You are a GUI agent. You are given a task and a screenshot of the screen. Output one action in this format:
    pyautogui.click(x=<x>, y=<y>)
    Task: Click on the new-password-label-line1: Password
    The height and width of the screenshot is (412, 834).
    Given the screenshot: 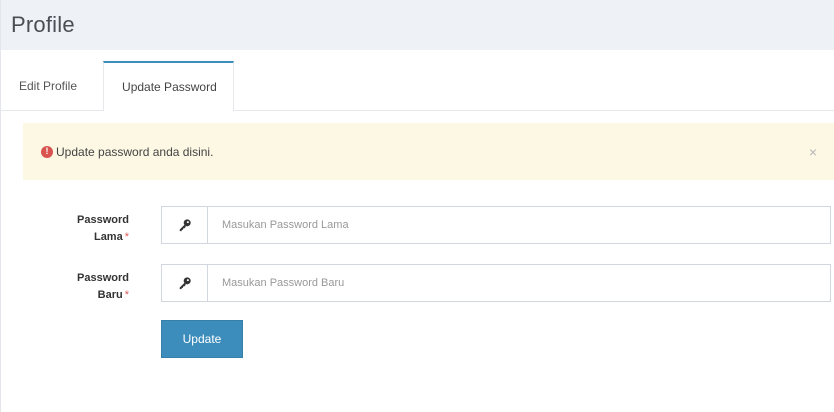 What is the action you would take?
    pyautogui.click(x=103, y=278)
    